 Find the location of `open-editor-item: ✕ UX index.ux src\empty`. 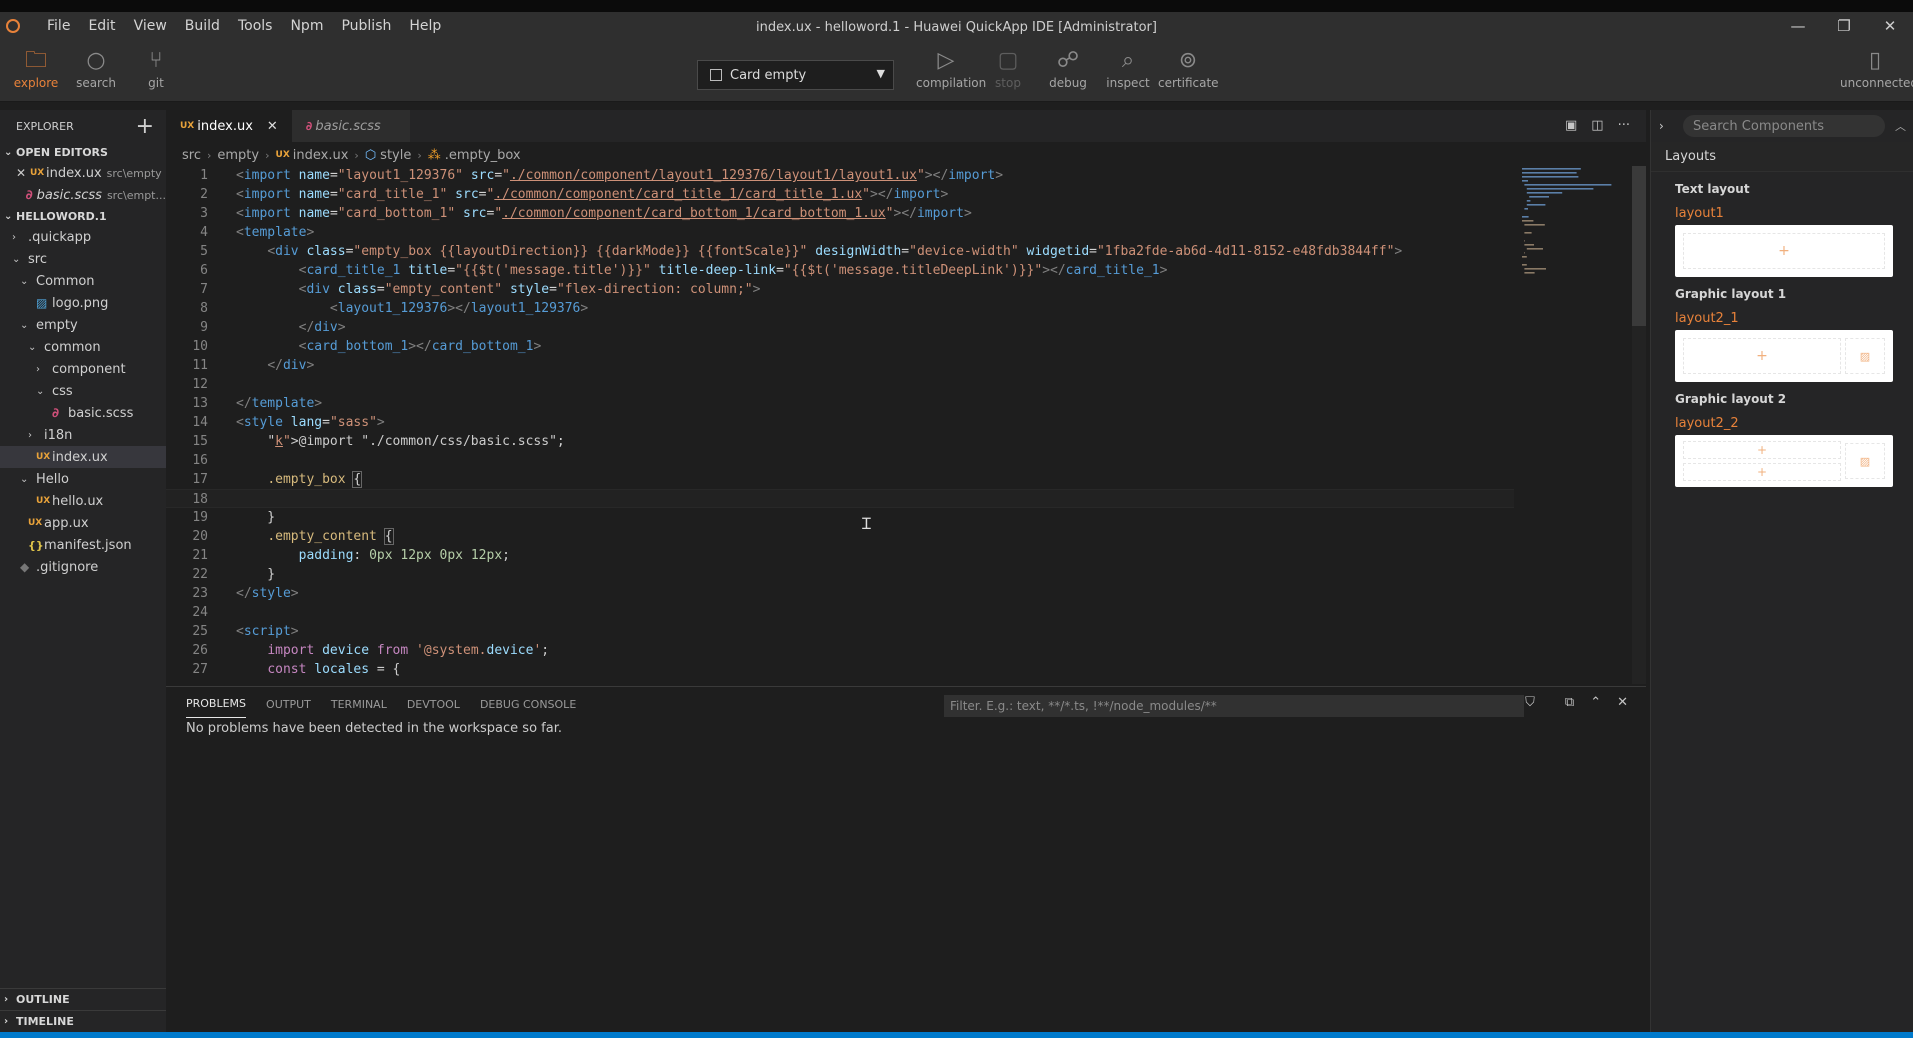

open-editor-item: ✕ UX index.ux src\empty is located at coordinates (83, 173).